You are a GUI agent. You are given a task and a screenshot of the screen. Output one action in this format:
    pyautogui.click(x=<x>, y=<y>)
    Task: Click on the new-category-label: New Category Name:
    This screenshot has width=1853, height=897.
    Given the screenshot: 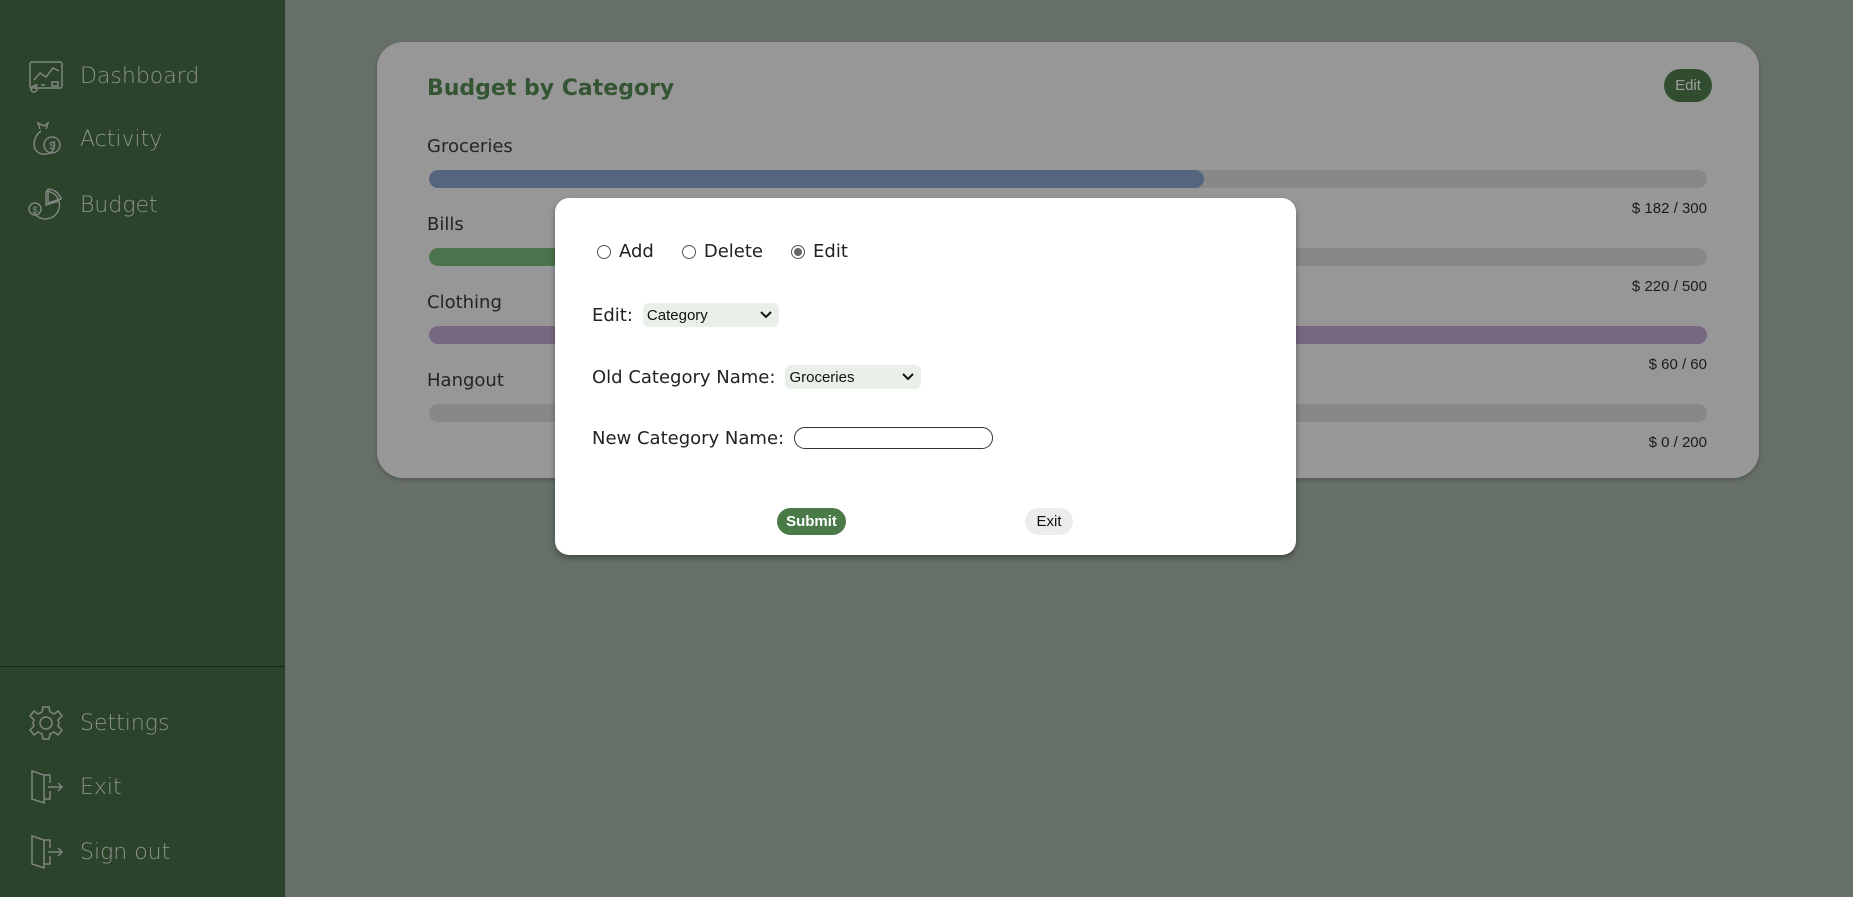 What is the action you would take?
    pyautogui.click(x=688, y=438)
    